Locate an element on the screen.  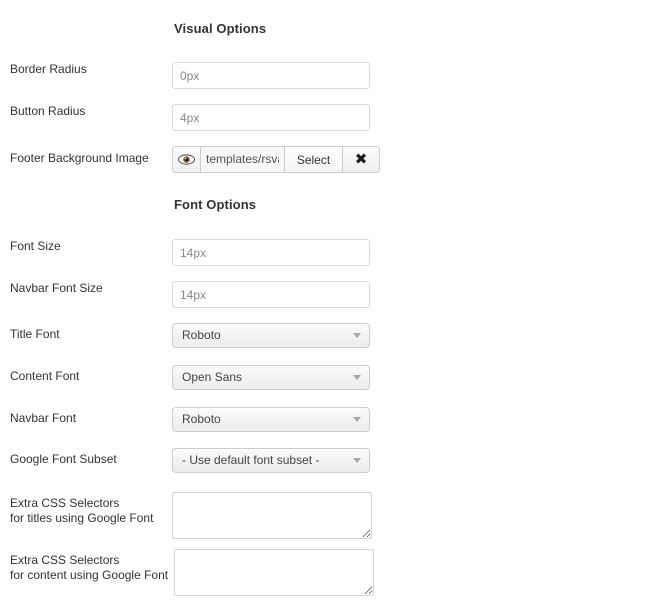
footer-image-path-input is located at coordinates (242, 159).